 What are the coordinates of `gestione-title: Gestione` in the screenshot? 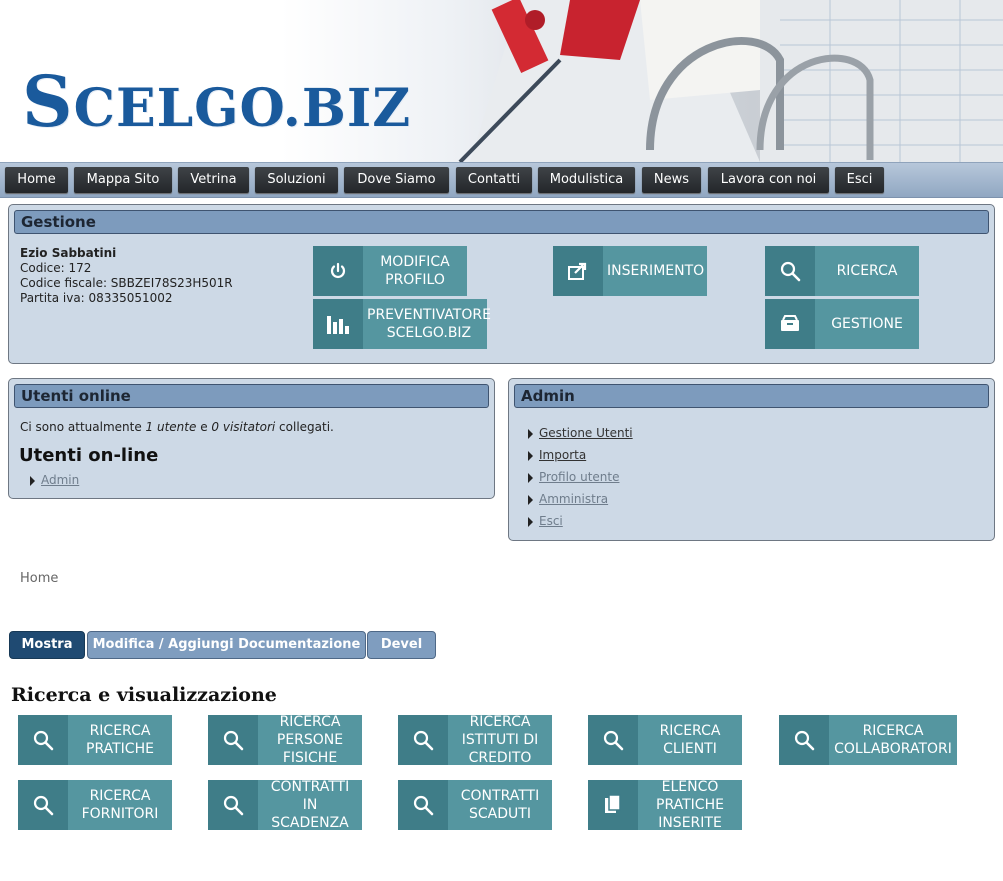 It's located at (501, 222).